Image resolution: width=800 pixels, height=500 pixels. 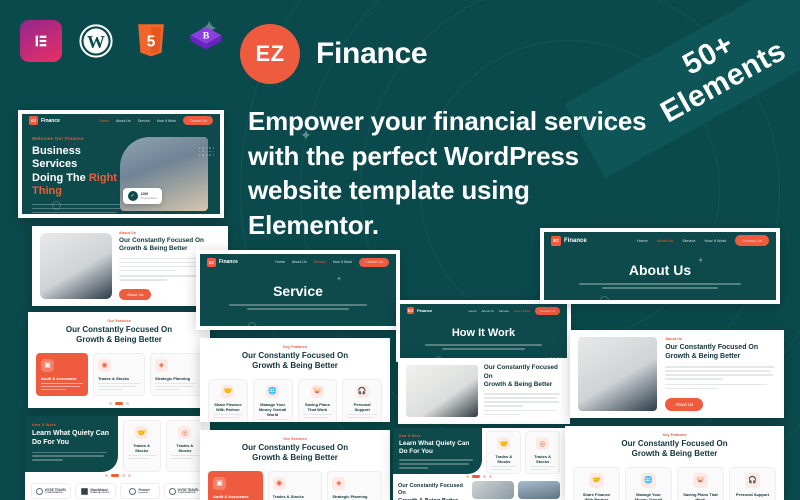 I want to click on badge-label: Projects Done, so click(x=148, y=198).